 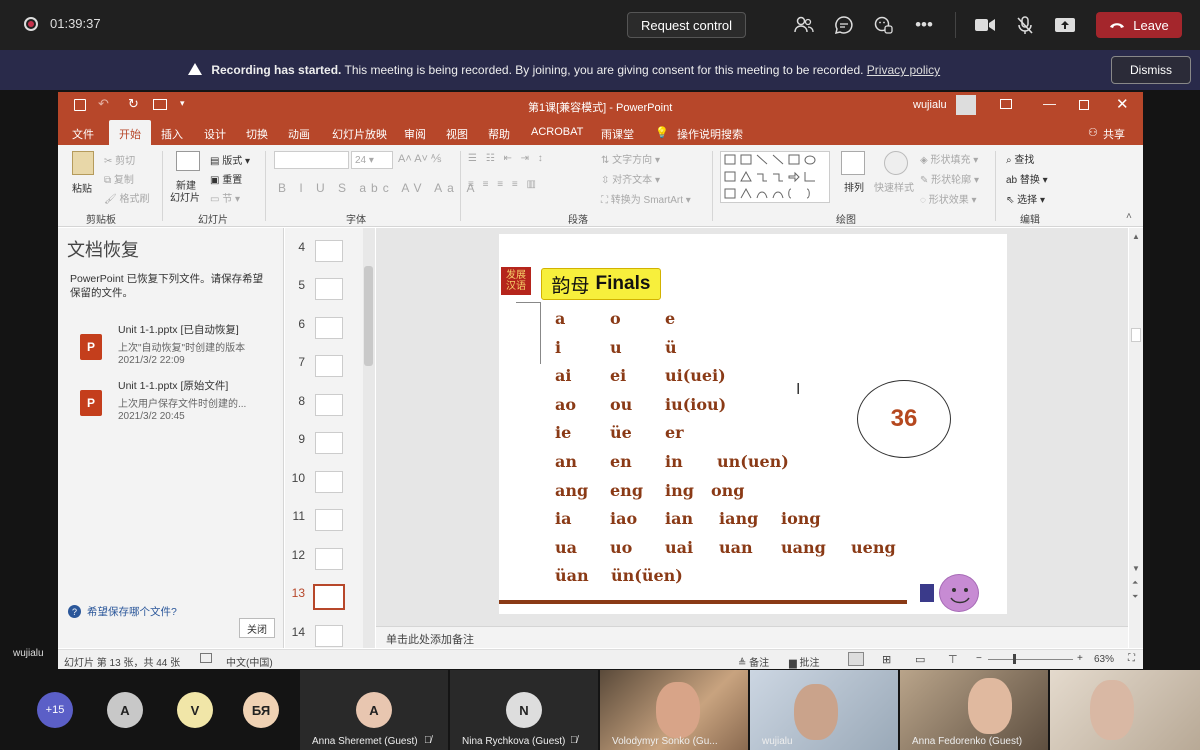 What do you see at coordinates (261, 710) in the screenshot?
I see `participant-avatar: БЯ` at bounding box center [261, 710].